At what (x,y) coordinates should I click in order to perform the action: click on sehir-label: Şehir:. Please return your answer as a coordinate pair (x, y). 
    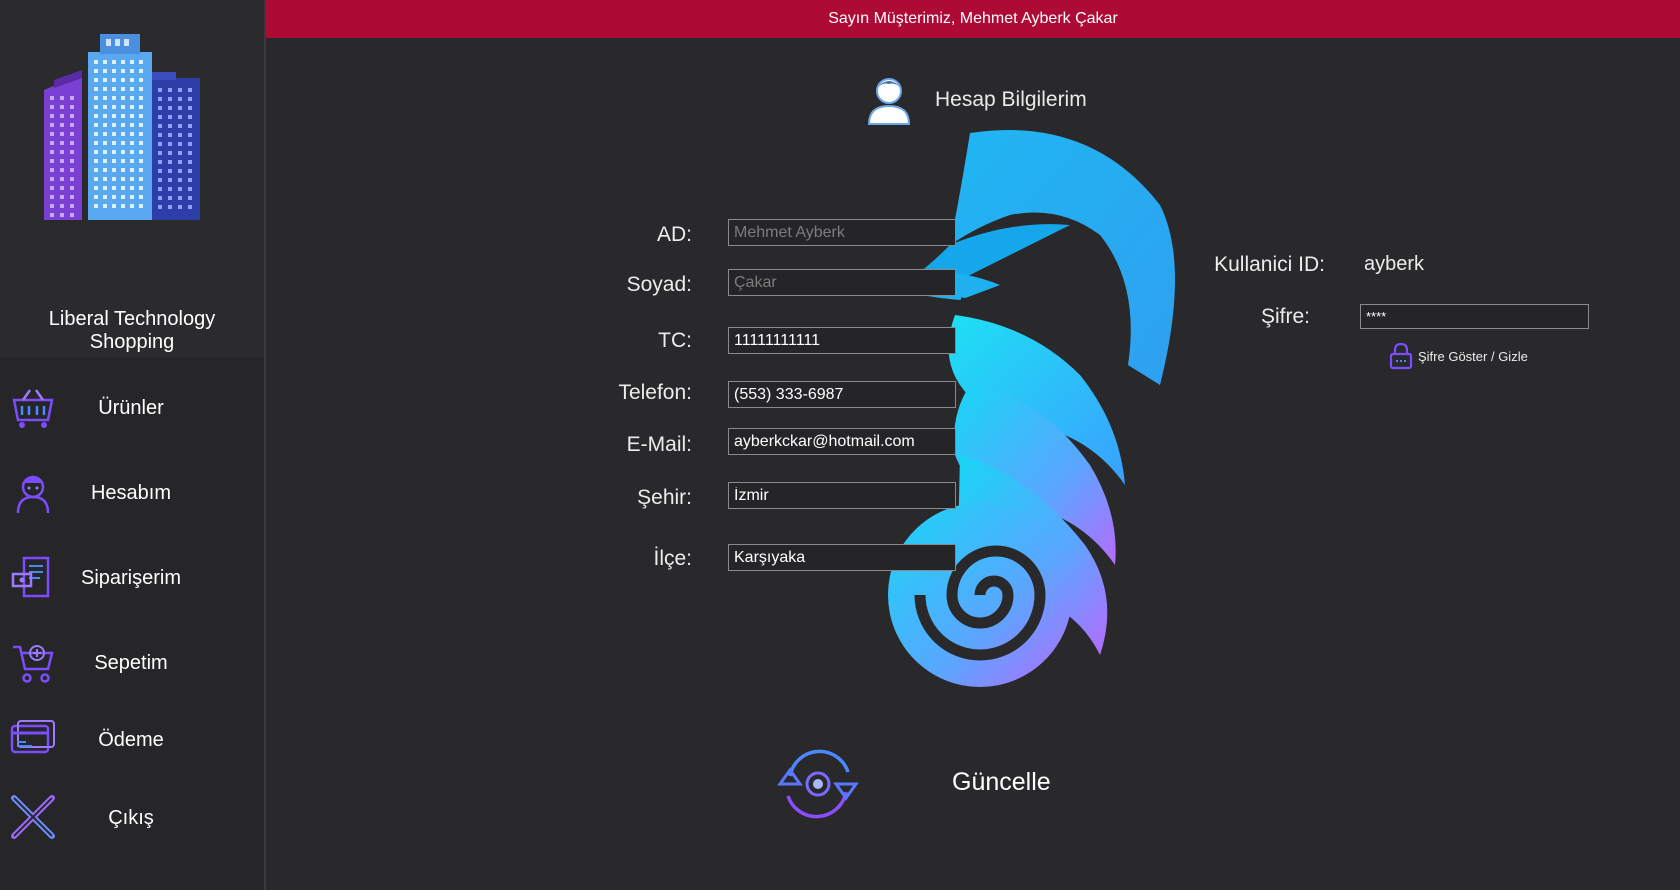
    Looking at the image, I should click on (664, 497).